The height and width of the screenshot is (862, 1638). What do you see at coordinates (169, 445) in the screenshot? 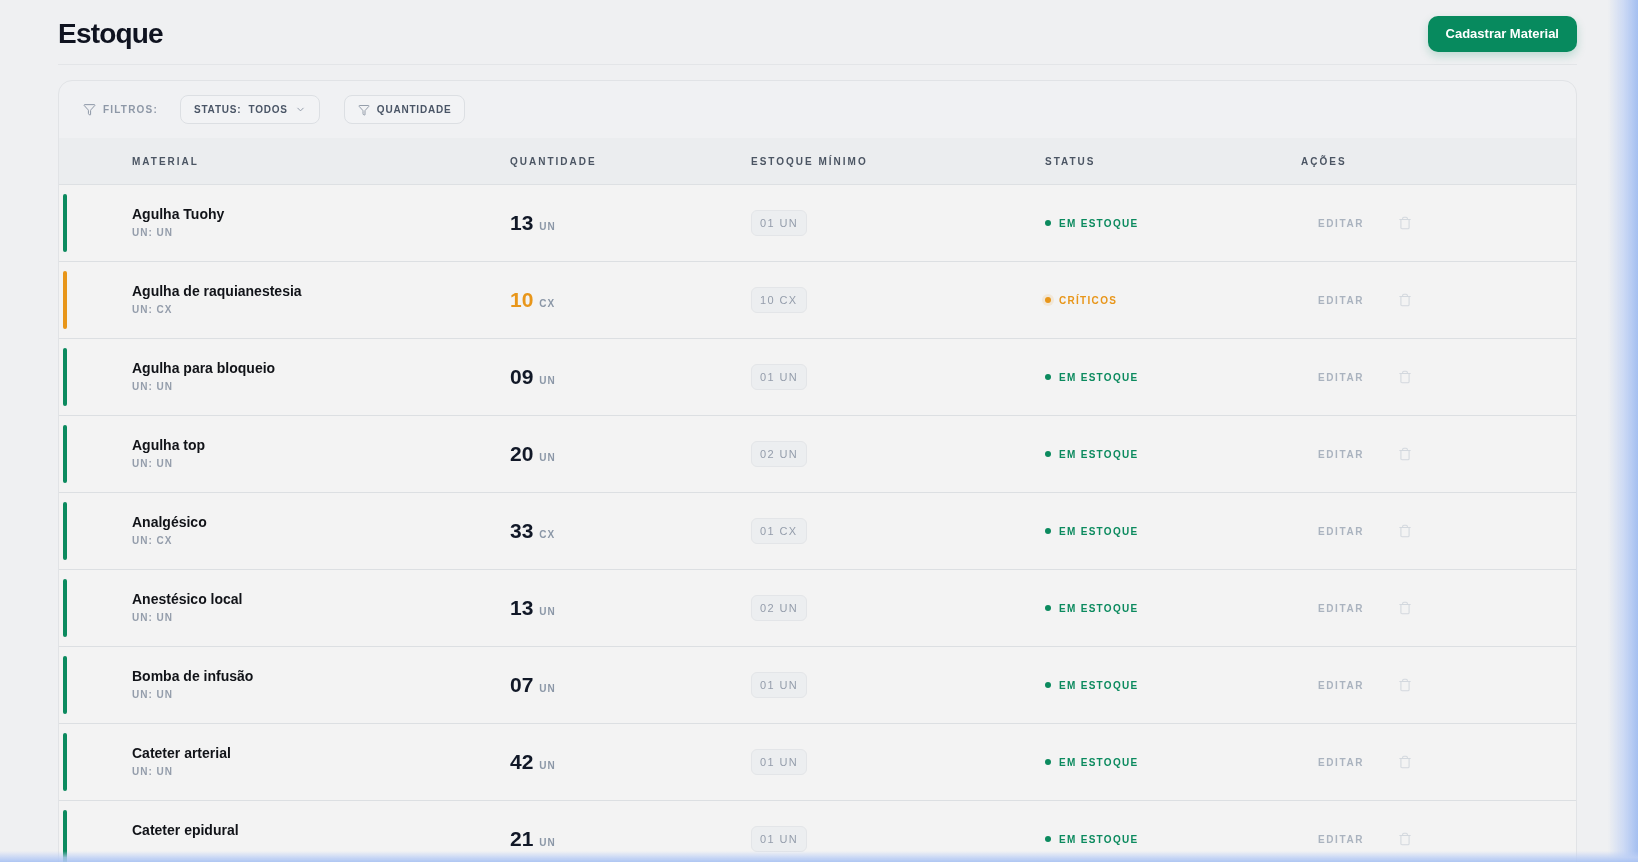
I see `material-name: Agulha top` at bounding box center [169, 445].